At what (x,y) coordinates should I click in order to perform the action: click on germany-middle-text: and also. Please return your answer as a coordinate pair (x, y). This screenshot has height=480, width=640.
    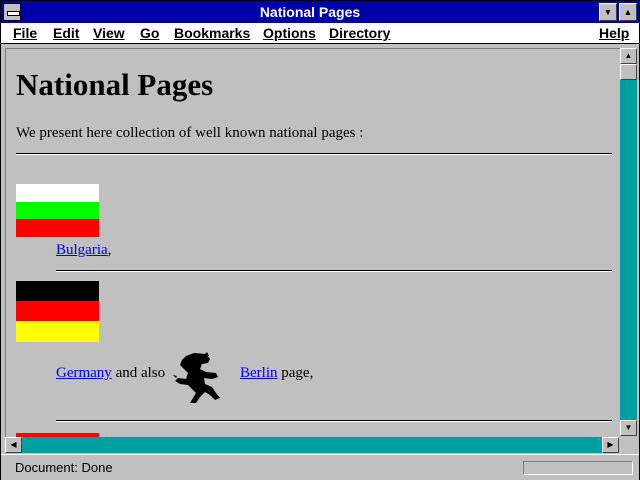
    Looking at the image, I should click on (140, 373).